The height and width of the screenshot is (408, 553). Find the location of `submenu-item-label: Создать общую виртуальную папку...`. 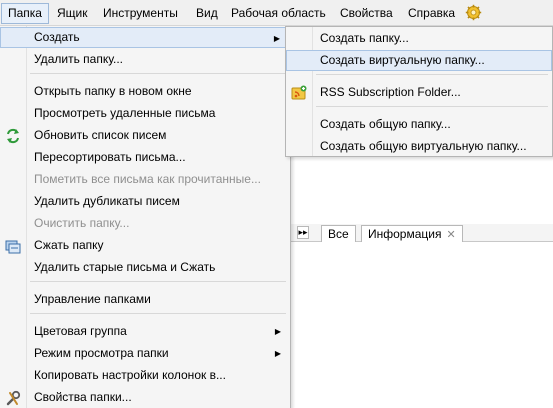

submenu-item-label: Создать общую виртуальную папку... is located at coordinates (423, 146).